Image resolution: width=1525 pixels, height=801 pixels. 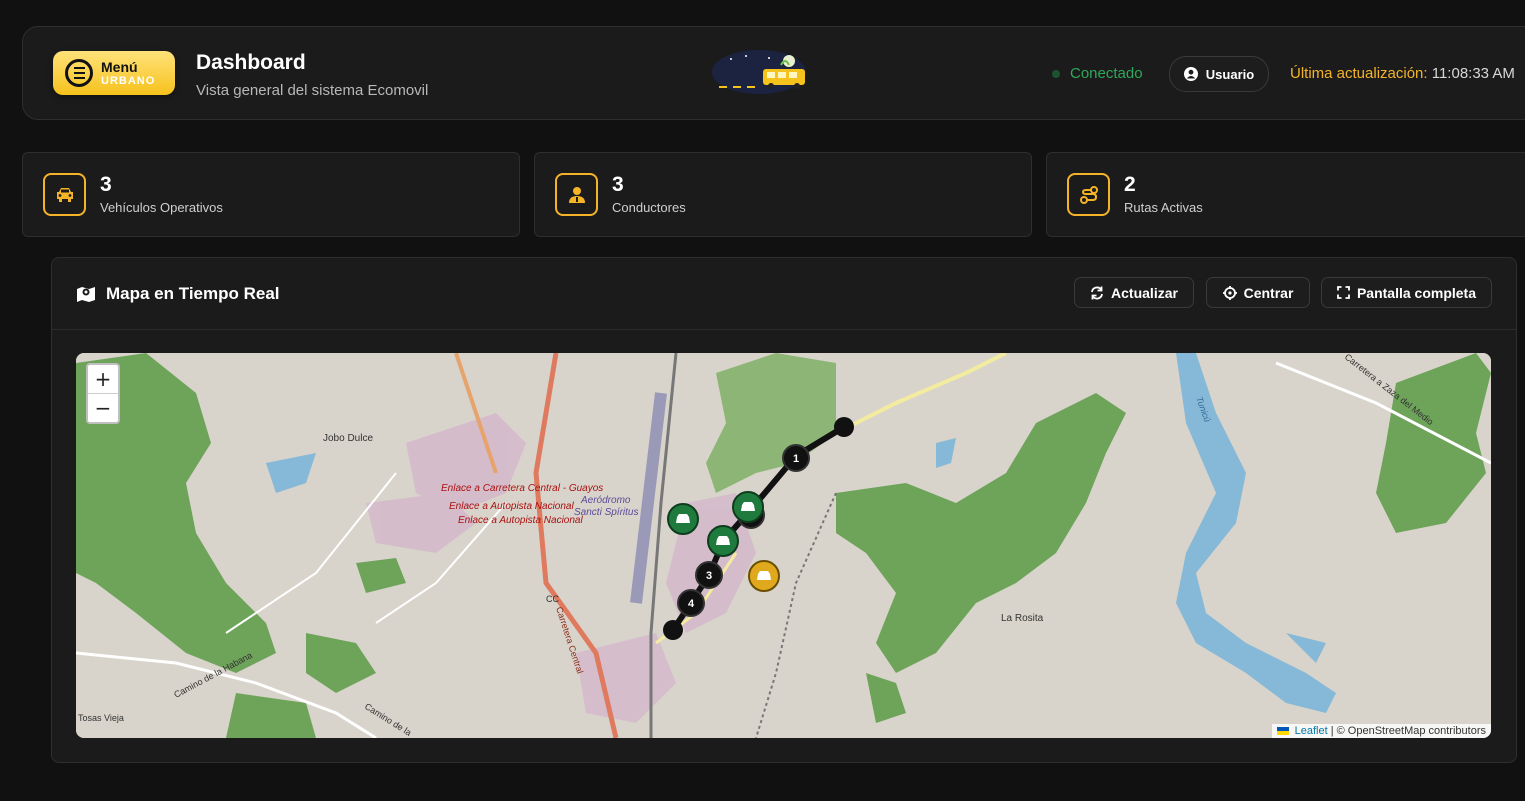 I want to click on status-text: Conectado, so click(x=1106, y=73).